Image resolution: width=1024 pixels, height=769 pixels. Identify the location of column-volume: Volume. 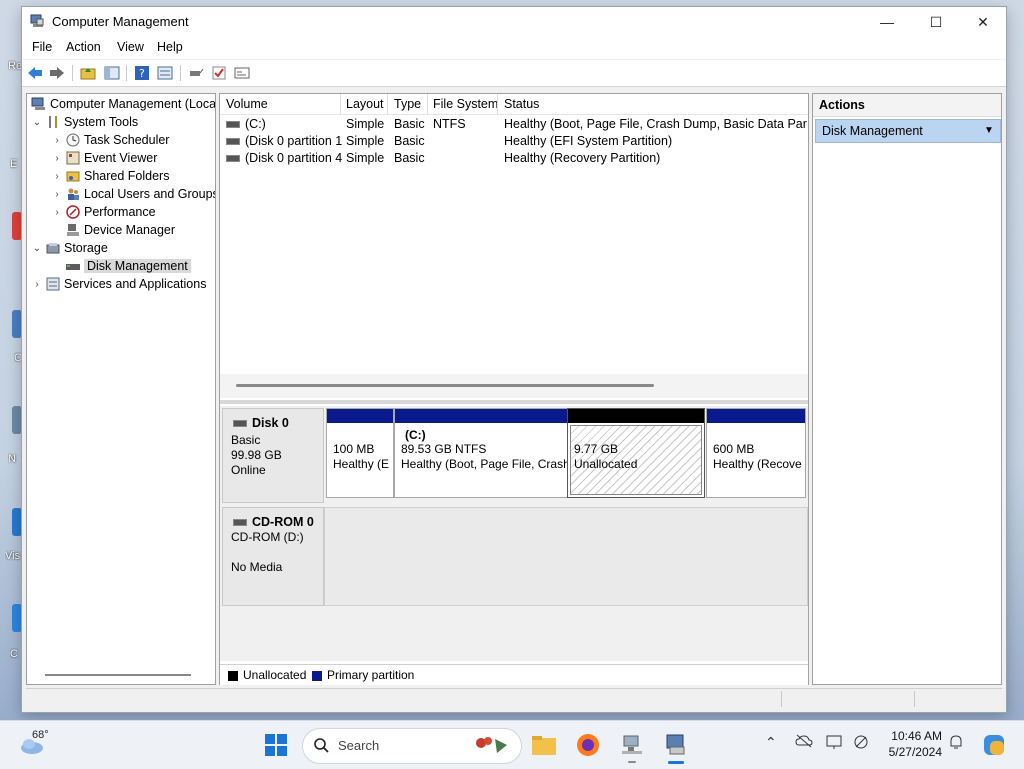
(247, 104).